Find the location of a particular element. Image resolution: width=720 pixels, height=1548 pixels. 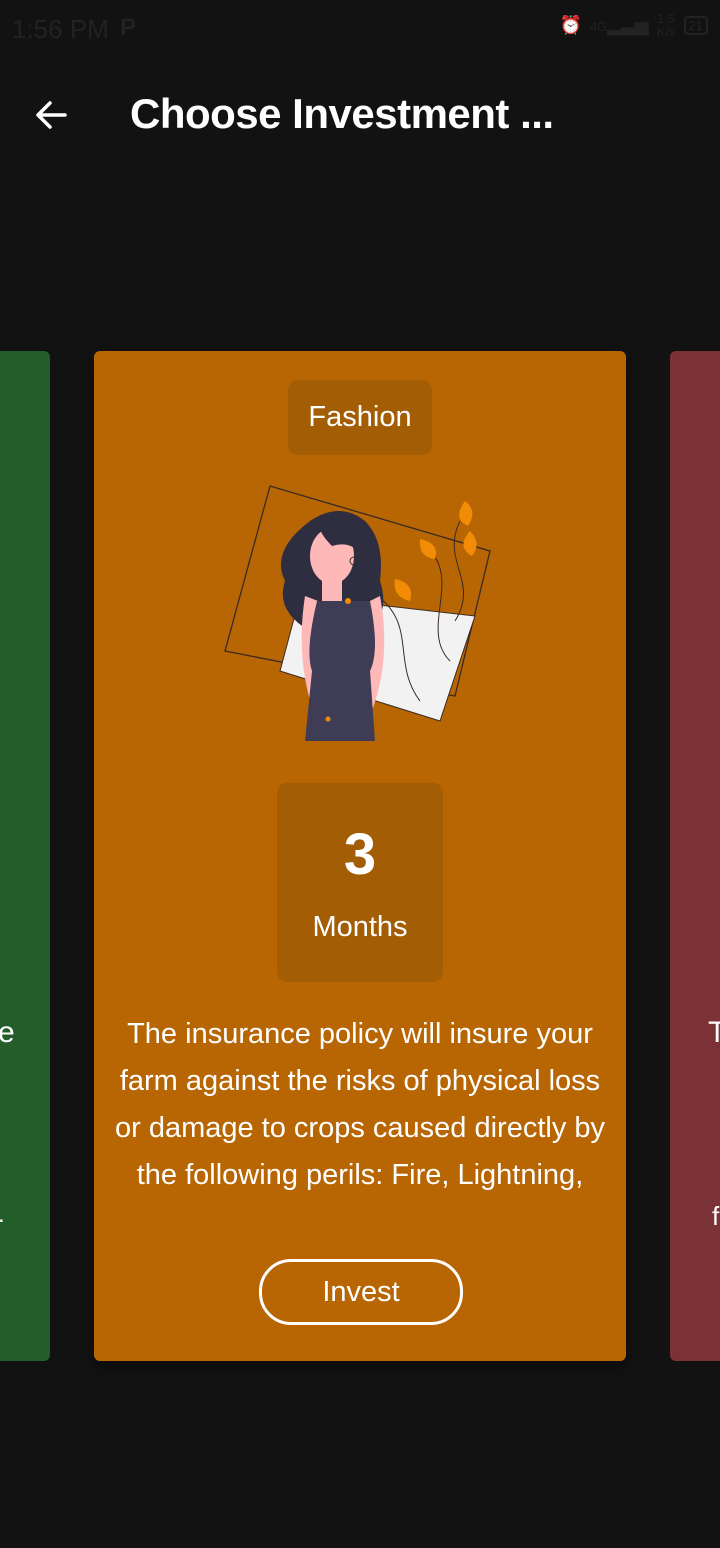

card-text-fragment: T is located at coordinates (714, 1032).